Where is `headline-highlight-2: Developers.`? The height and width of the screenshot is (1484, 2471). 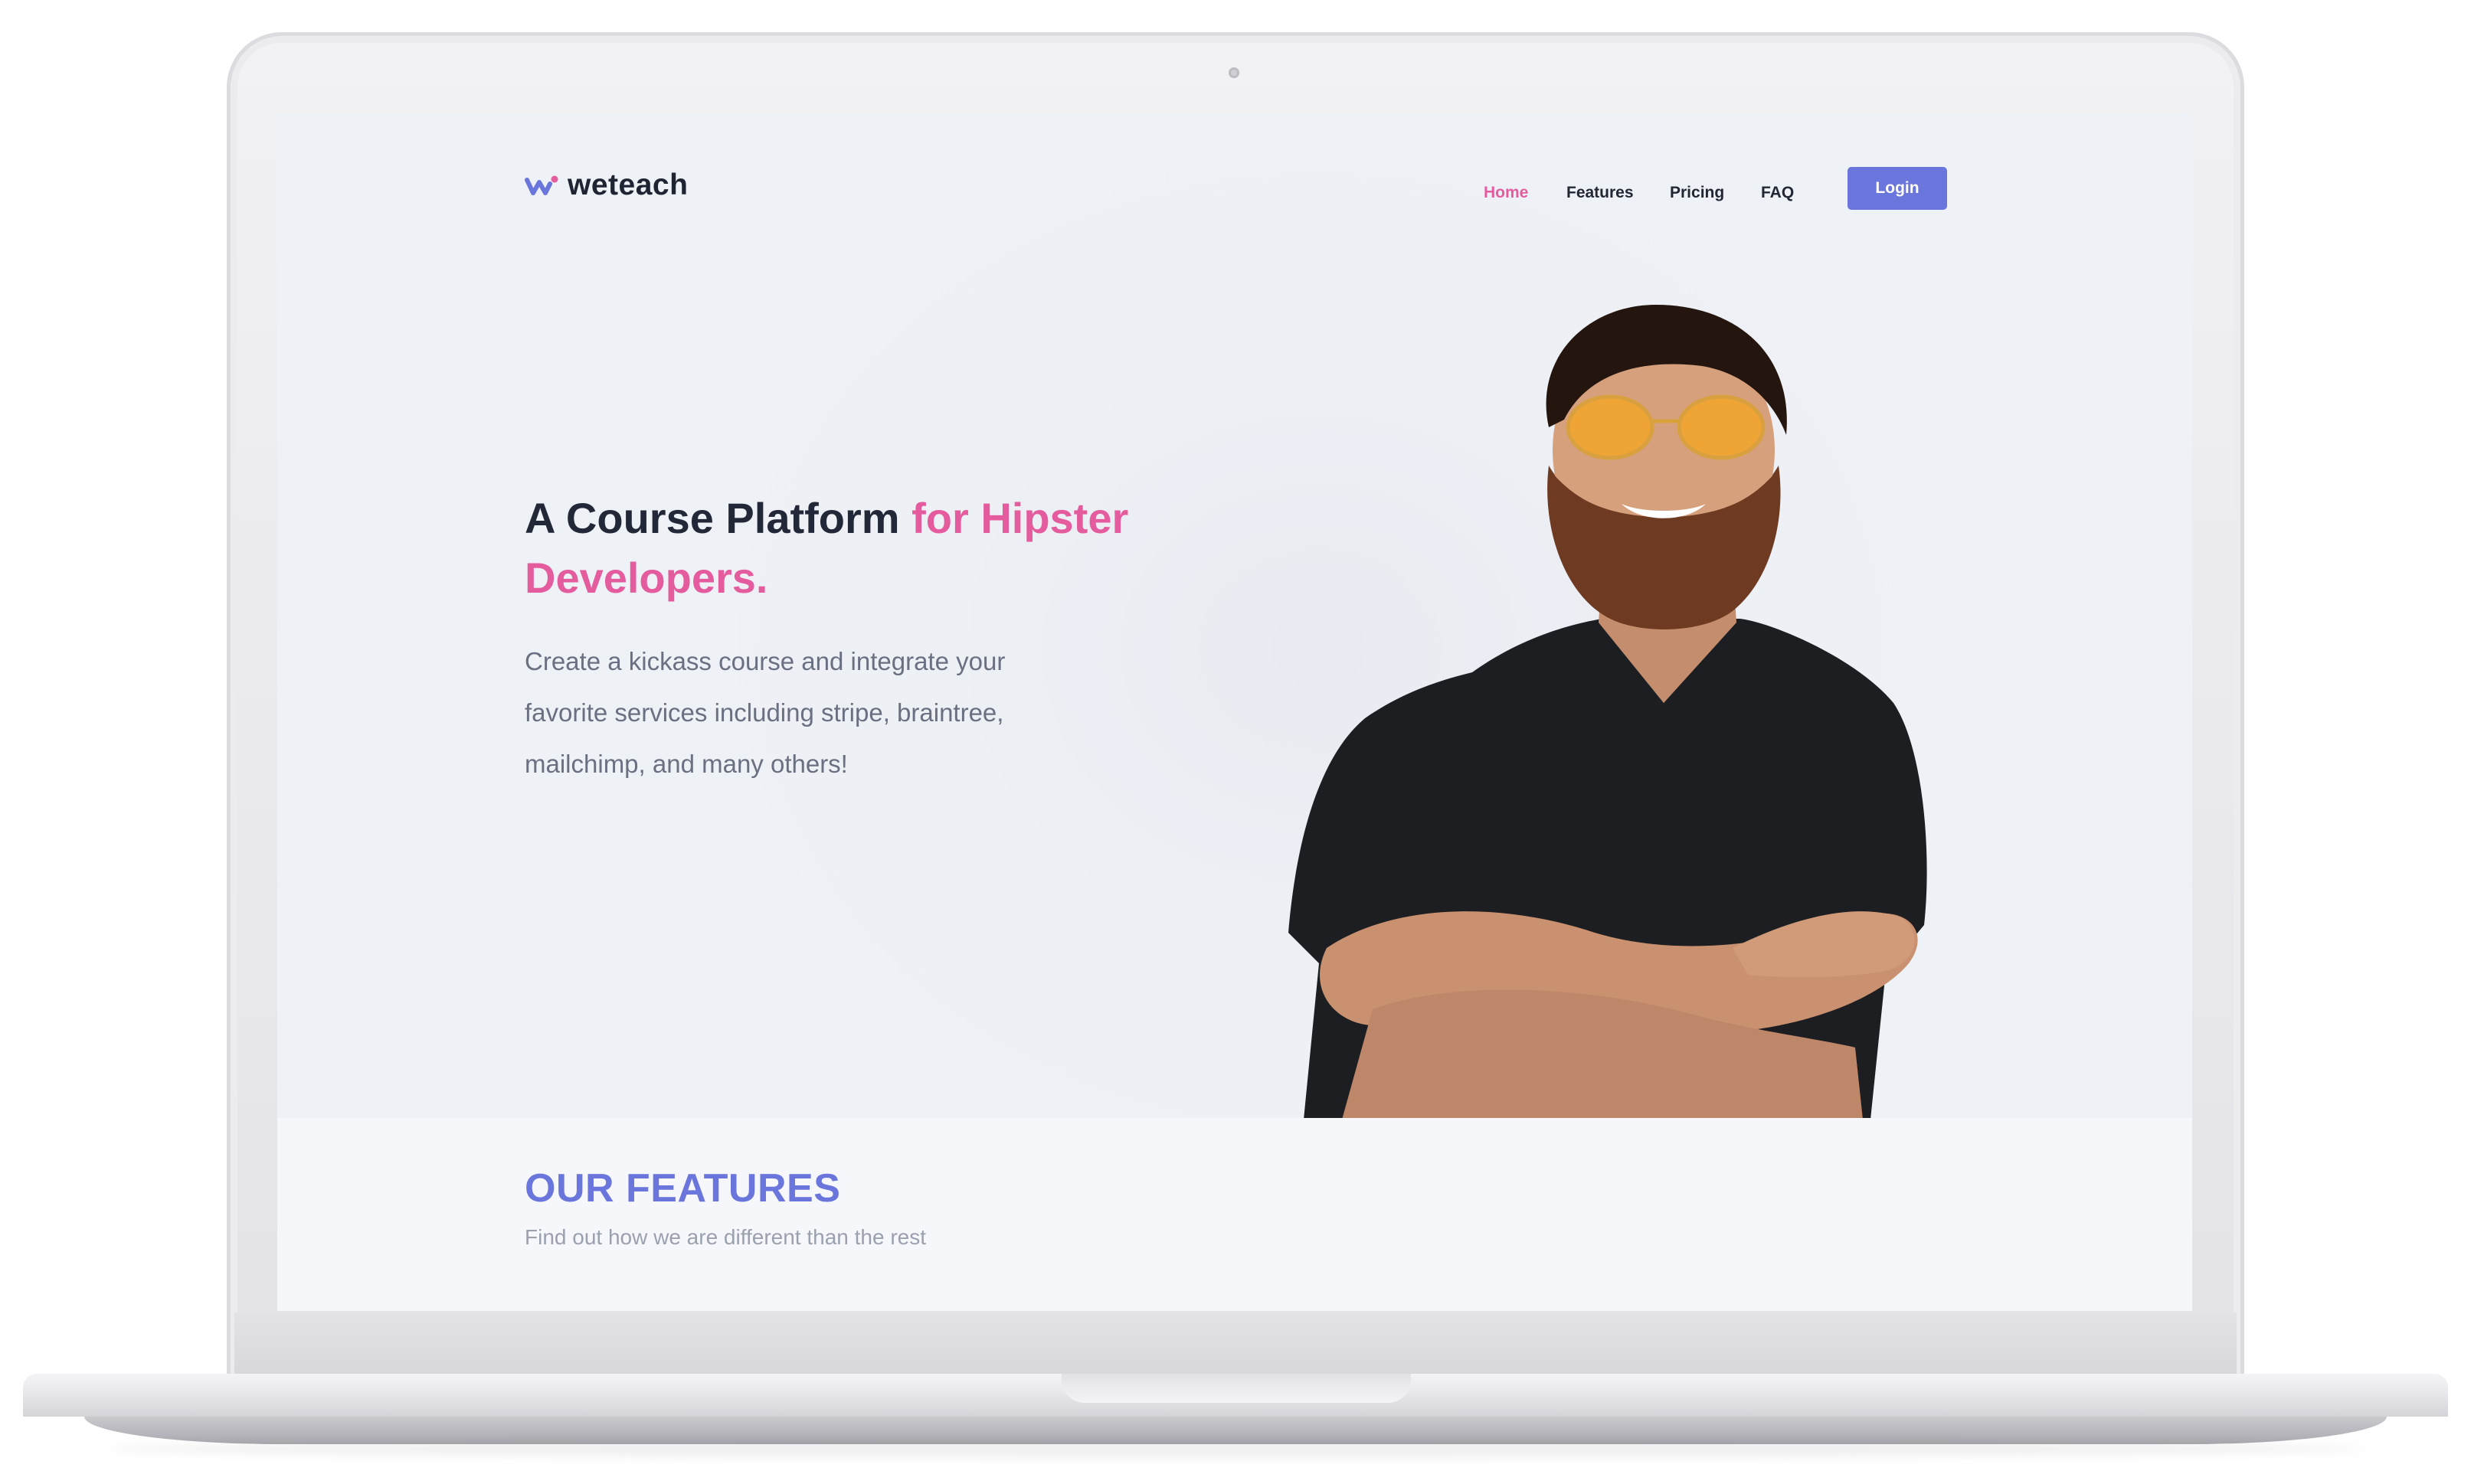 headline-highlight-2: Developers. is located at coordinates (646, 578).